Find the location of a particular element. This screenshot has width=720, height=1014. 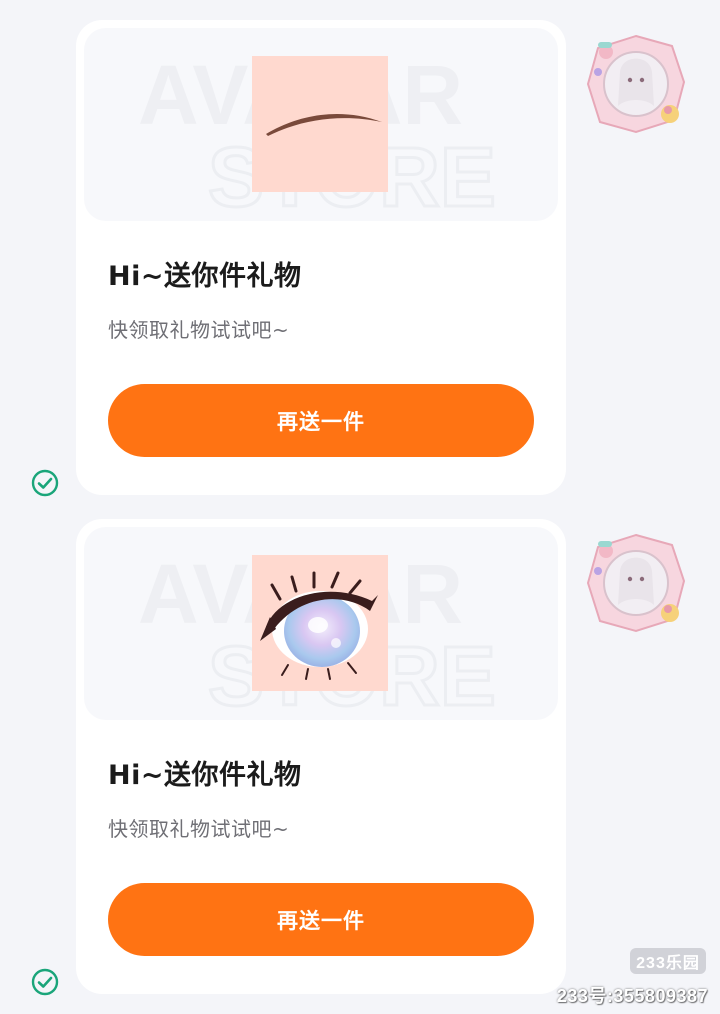

site-badge: 233乐园 is located at coordinates (668, 961).